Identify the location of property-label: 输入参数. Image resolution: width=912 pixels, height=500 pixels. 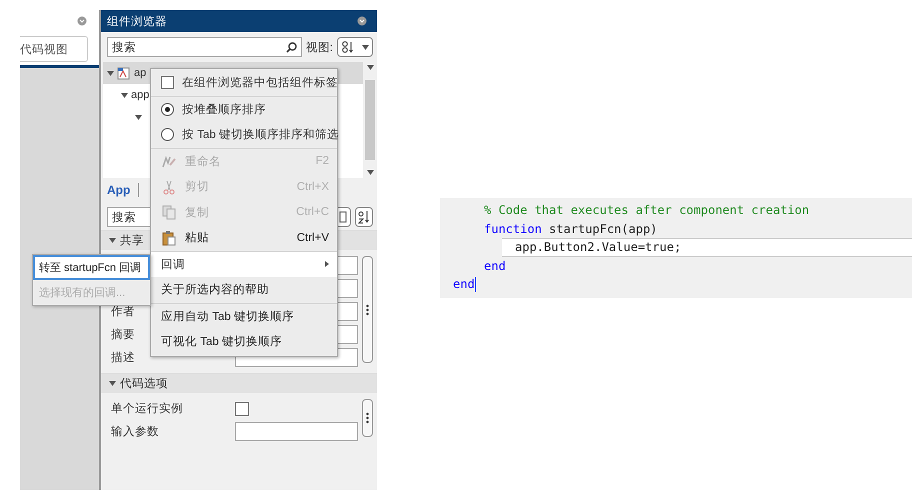
(135, 432).